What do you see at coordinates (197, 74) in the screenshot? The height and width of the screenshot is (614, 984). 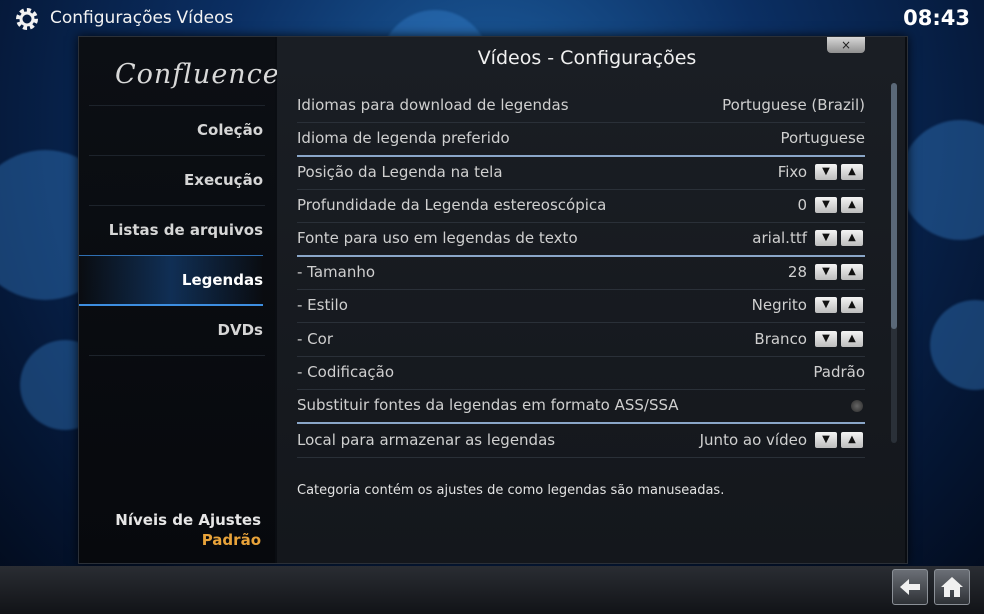 I see `confluence-logo: Confluence` at bounding box center [197, 74].